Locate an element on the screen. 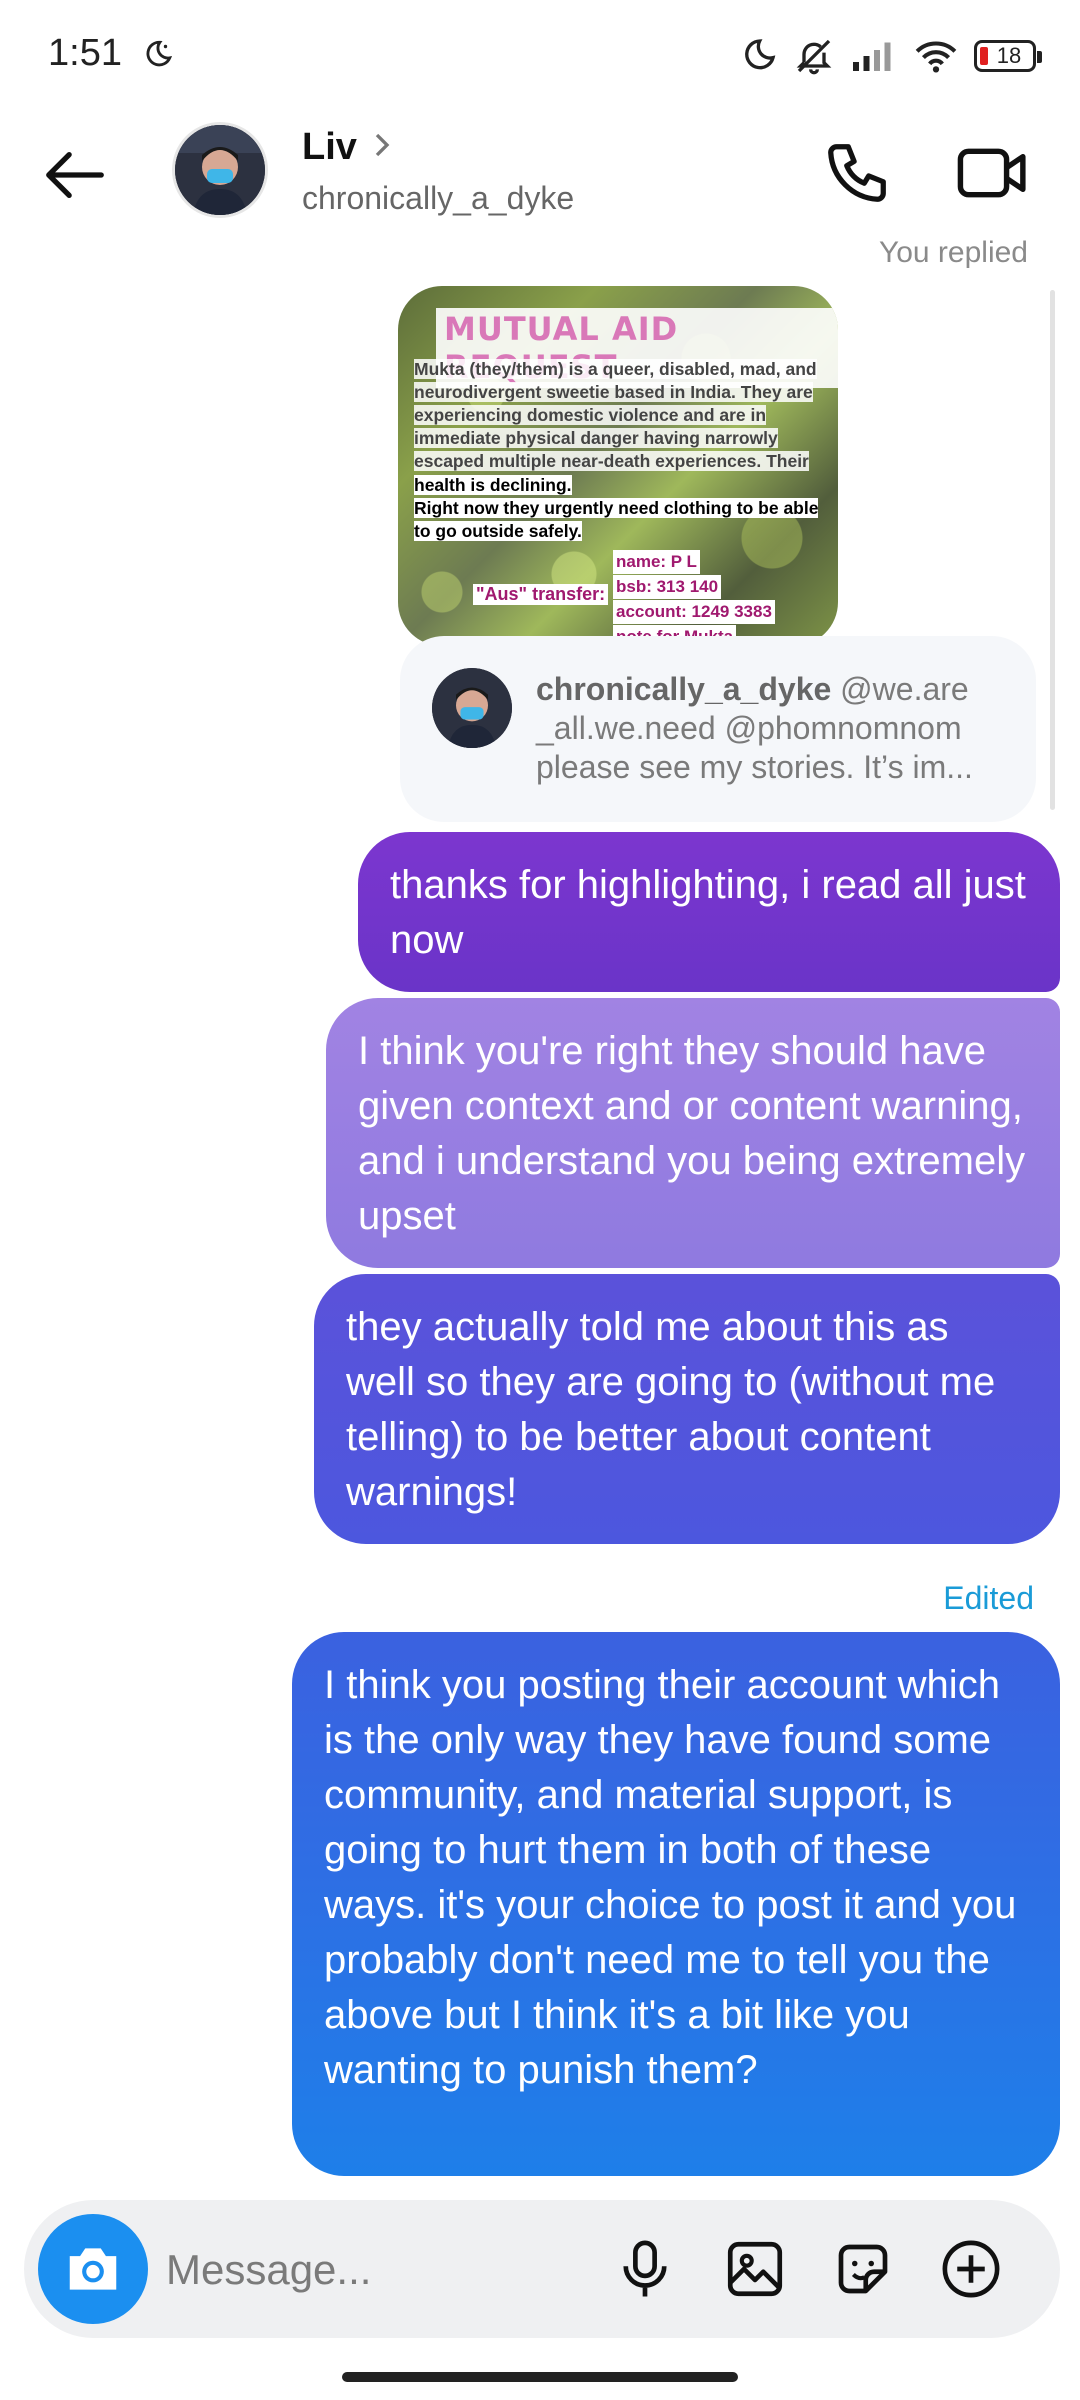 The height and width of the screenshot is (2400, 1080). avatar is located at coordinates (220, 170).